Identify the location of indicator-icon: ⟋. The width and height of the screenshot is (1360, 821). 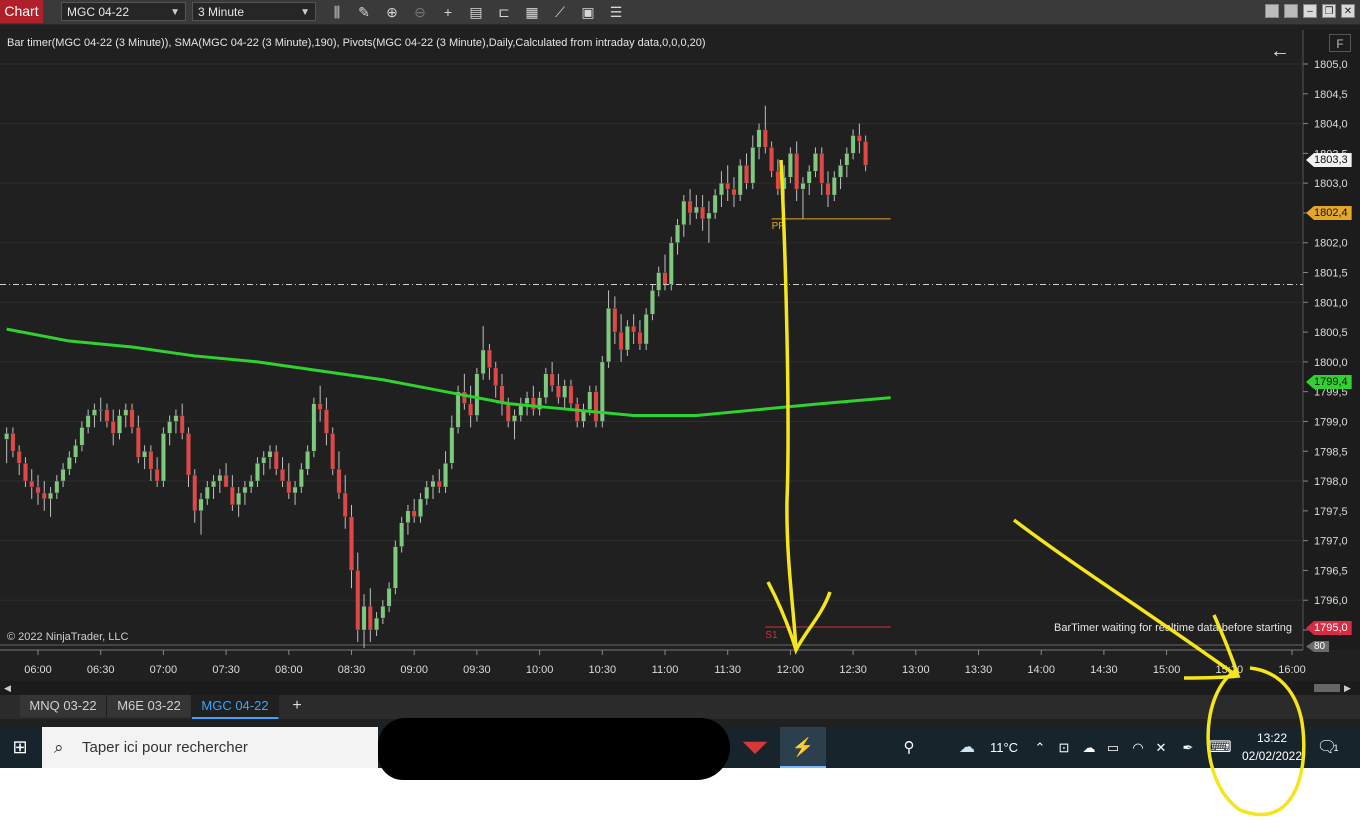
(560, 12).